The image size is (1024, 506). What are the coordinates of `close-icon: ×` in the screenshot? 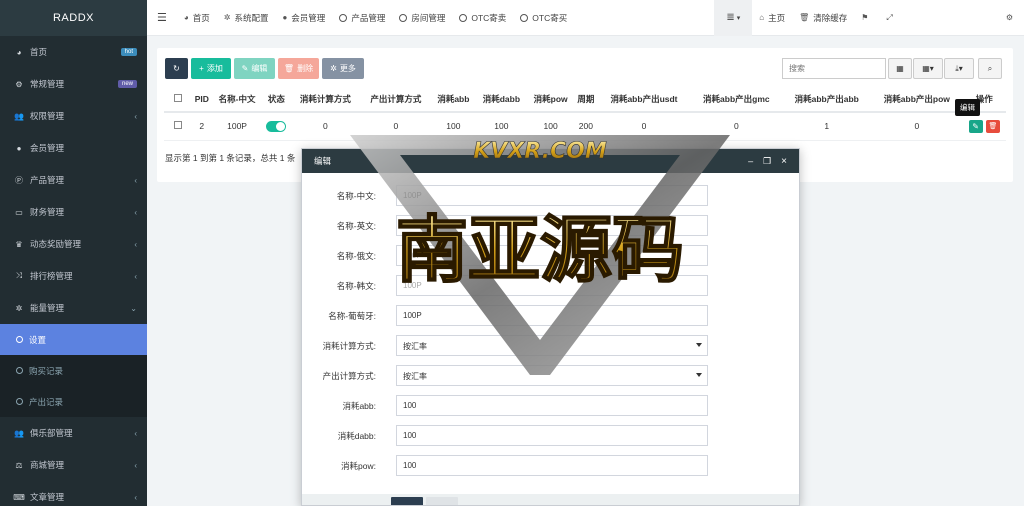 It's located at (784, 161).